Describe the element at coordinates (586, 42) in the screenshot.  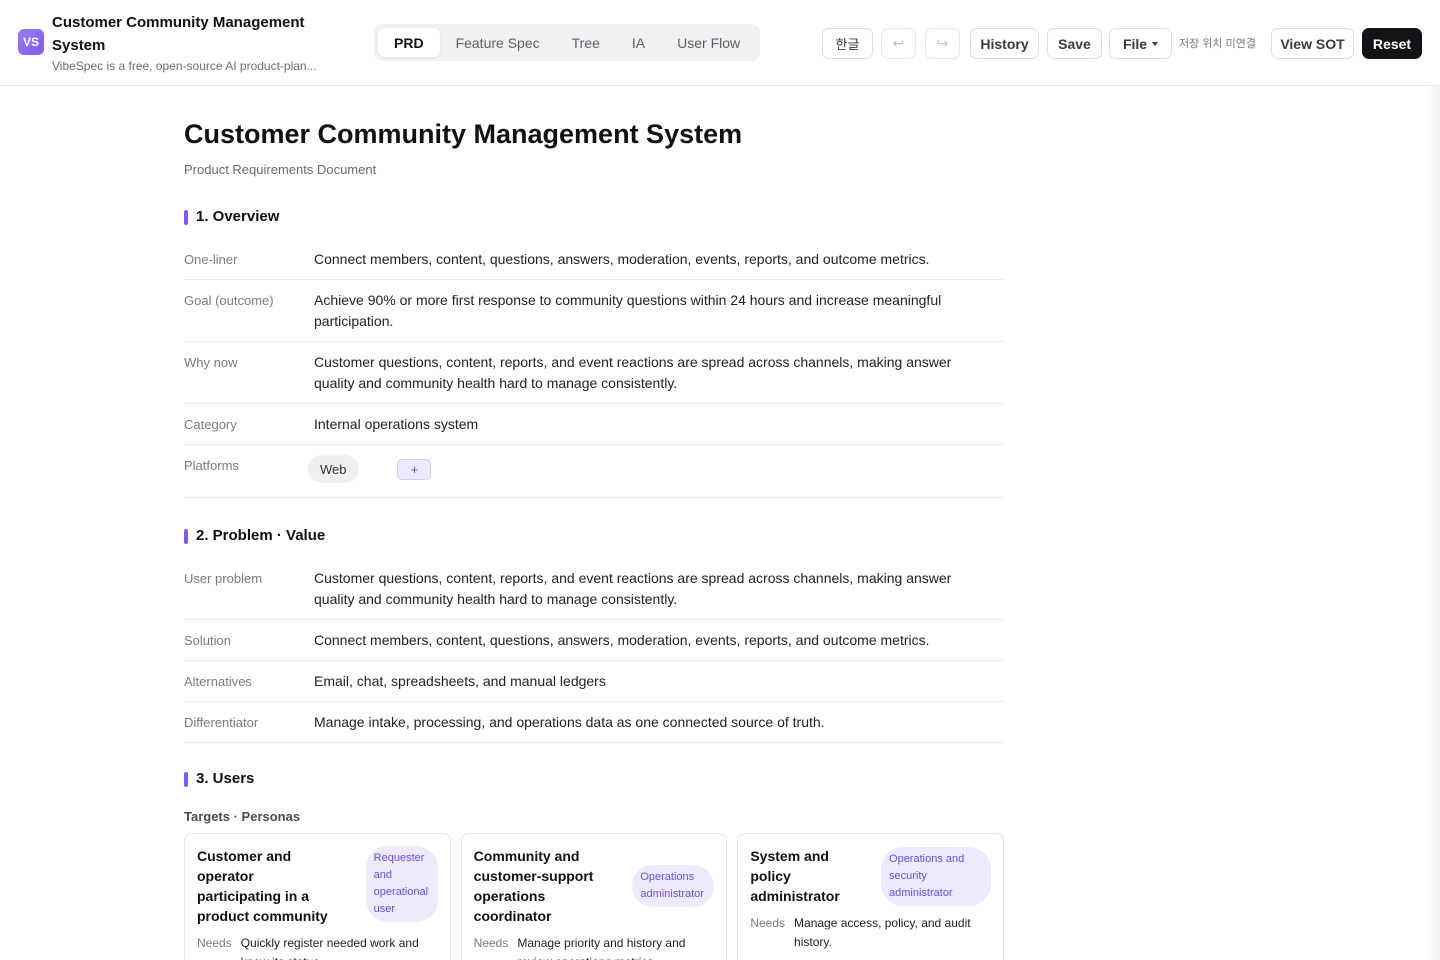
I see `tab-tree: Tree` at that location.